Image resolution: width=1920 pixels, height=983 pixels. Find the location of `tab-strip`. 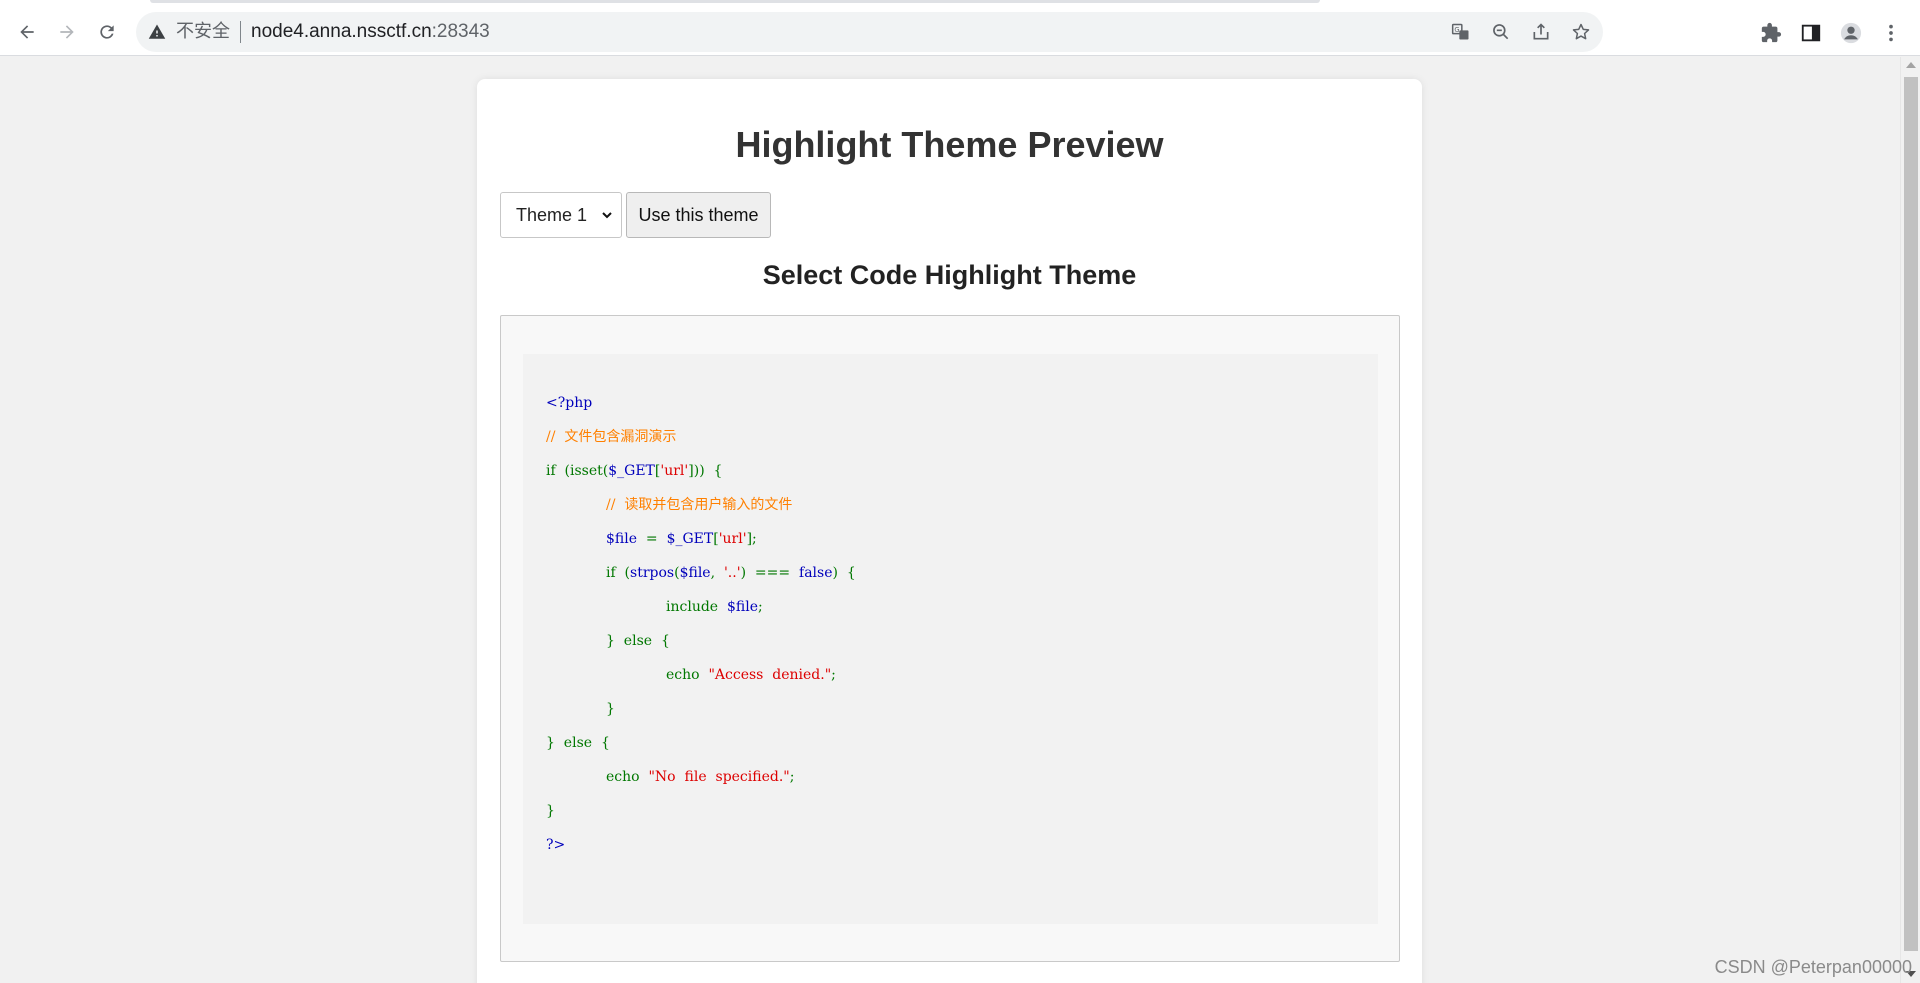

tab-strip is located at coordinates (960, 4).